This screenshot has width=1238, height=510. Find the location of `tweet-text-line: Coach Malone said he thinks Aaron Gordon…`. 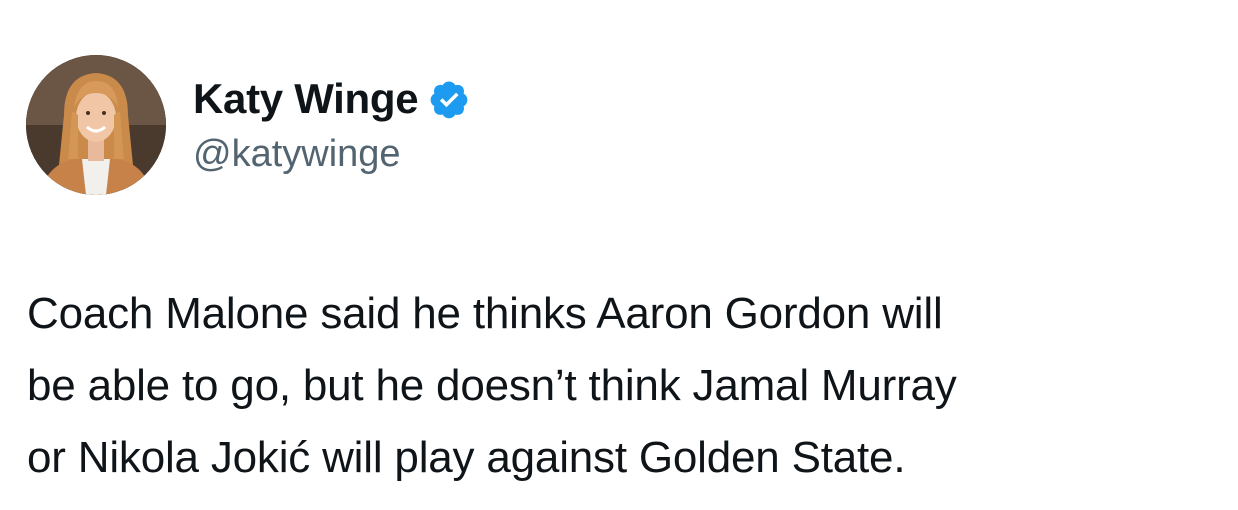

tweet-text-line: Coach Malone said he thinks Aaron Gordon… is located at coordinates (485, 313).